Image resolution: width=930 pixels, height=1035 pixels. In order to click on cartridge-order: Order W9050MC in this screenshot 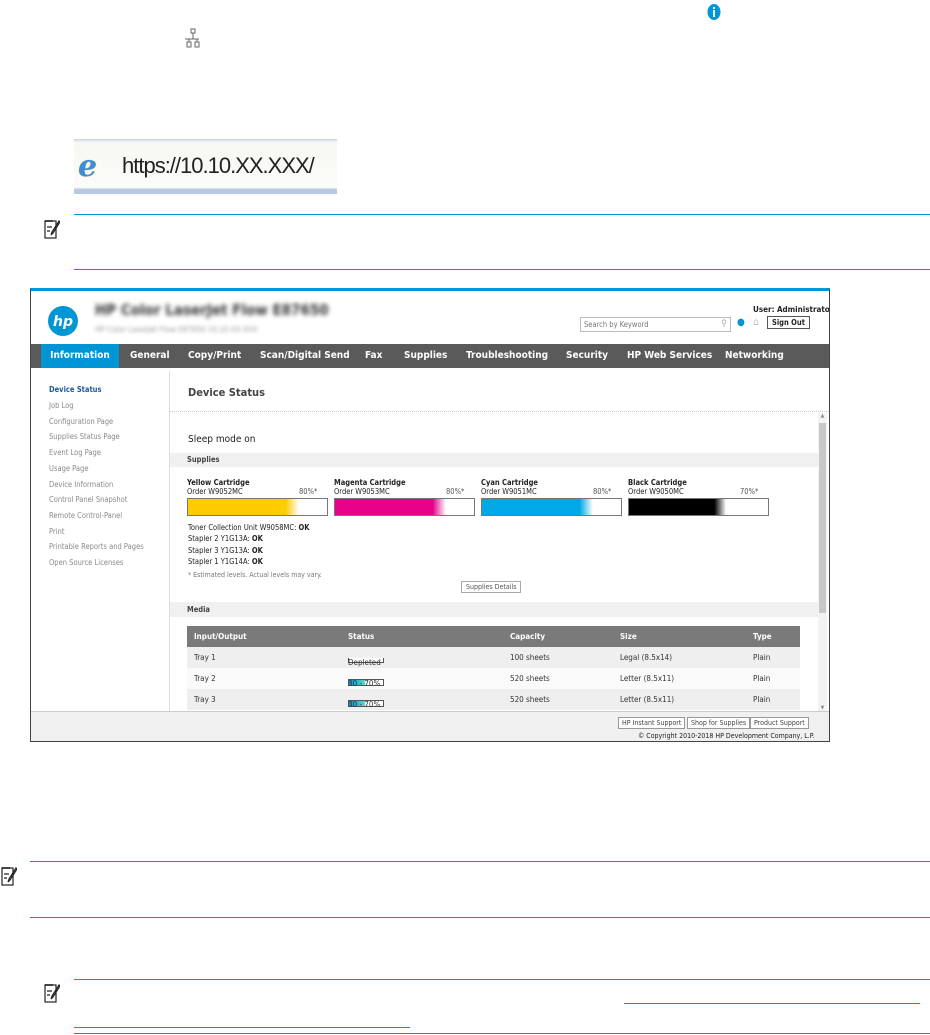, I will do `click(656, 491)`.